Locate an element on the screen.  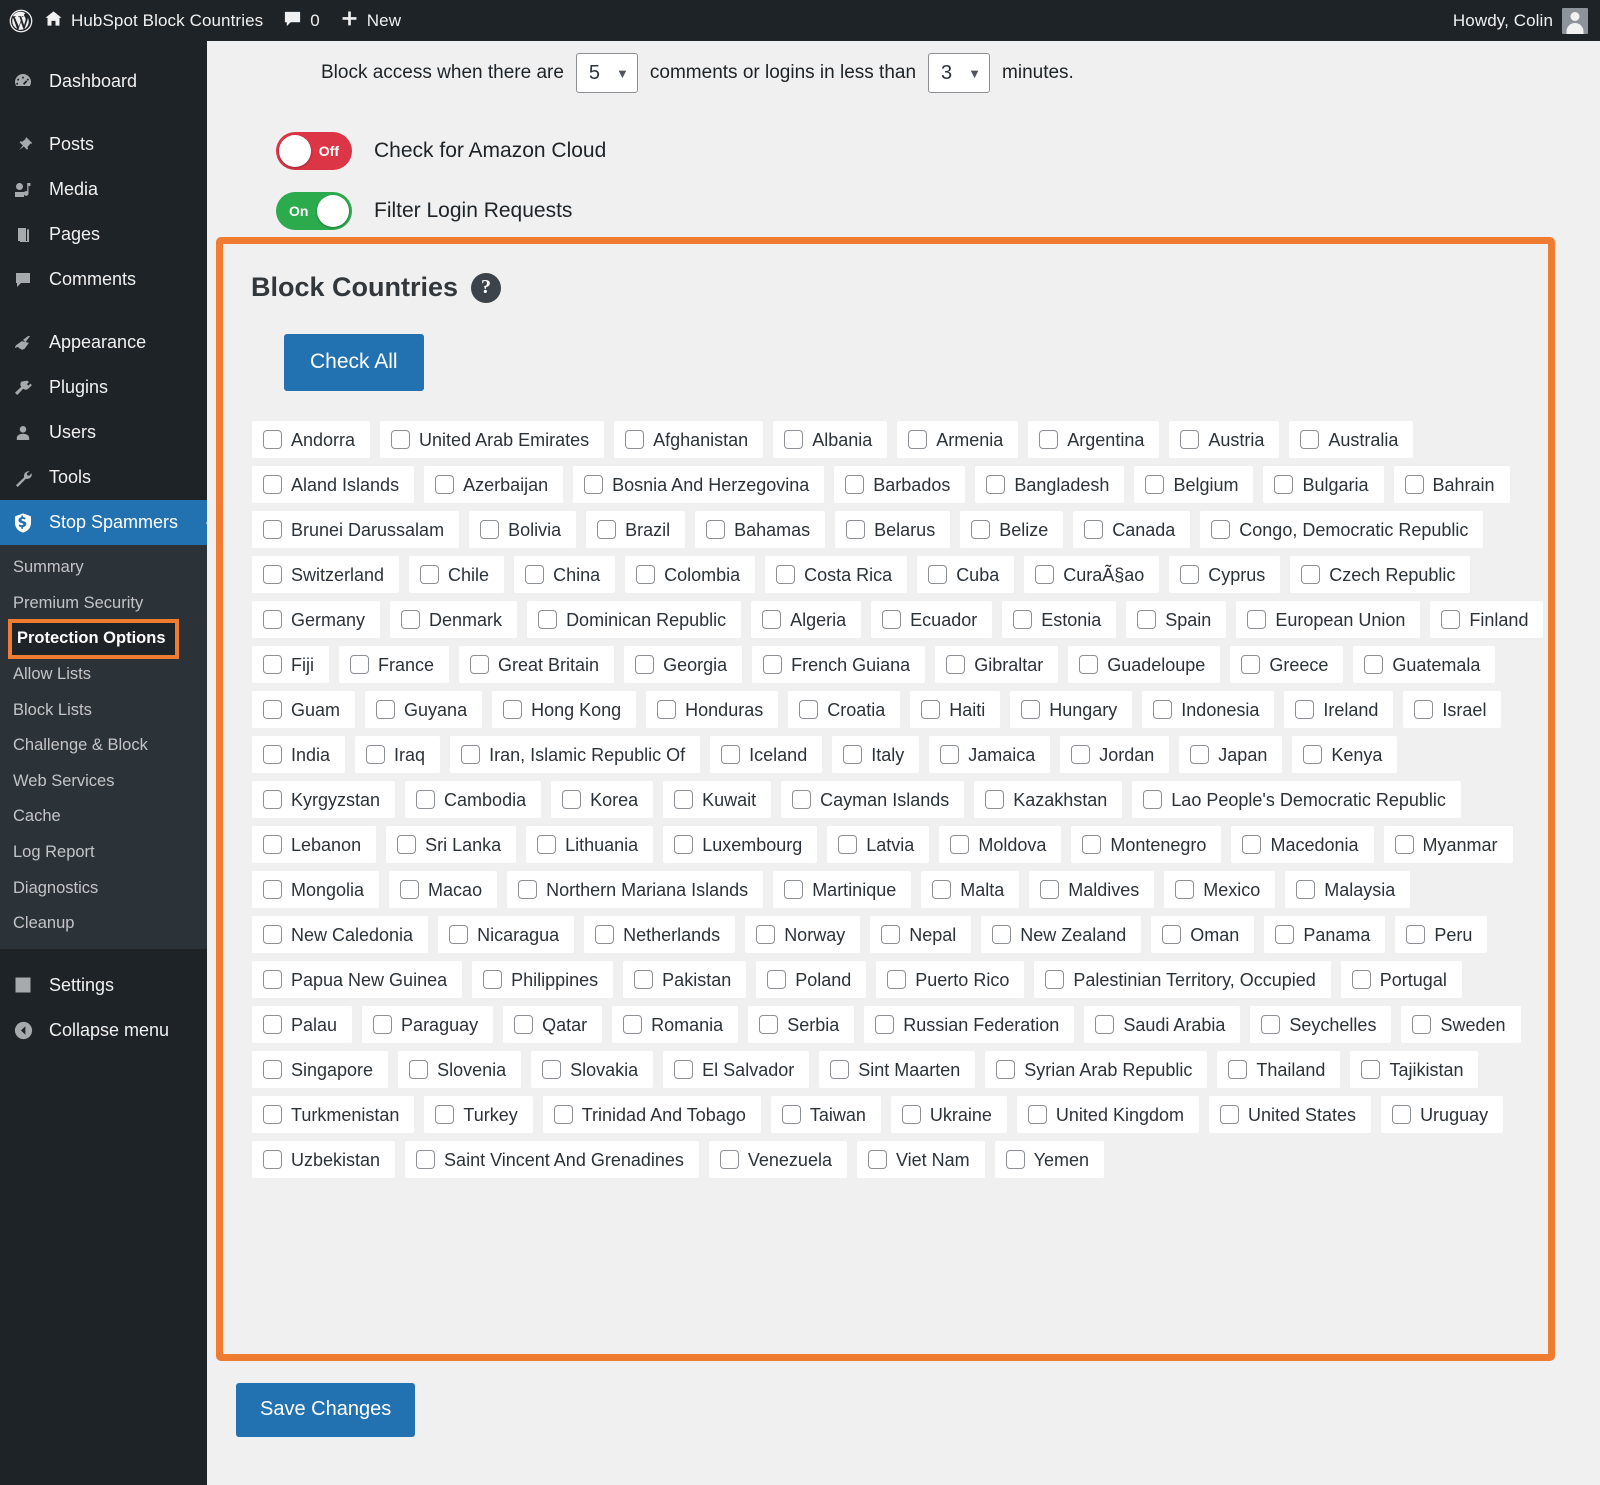
country-checkbox-item: Oman is located at coordinates (1203, 934).